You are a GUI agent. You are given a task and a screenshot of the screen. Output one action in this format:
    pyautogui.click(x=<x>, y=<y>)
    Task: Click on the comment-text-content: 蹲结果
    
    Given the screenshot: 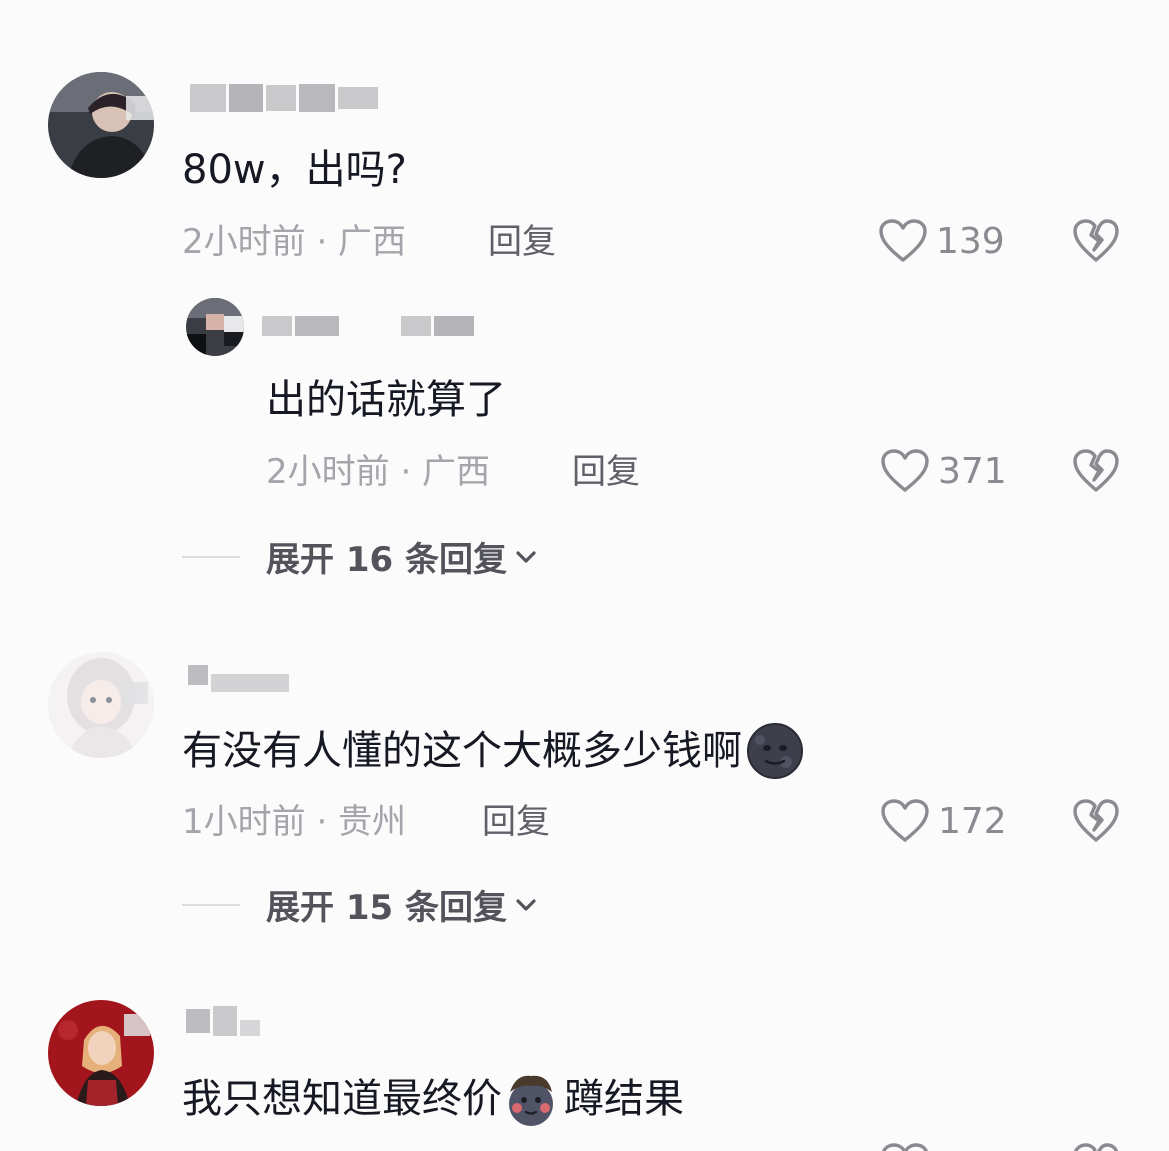 What is the action you would take?
    pyautogui.click(x=624, y=1099)
    